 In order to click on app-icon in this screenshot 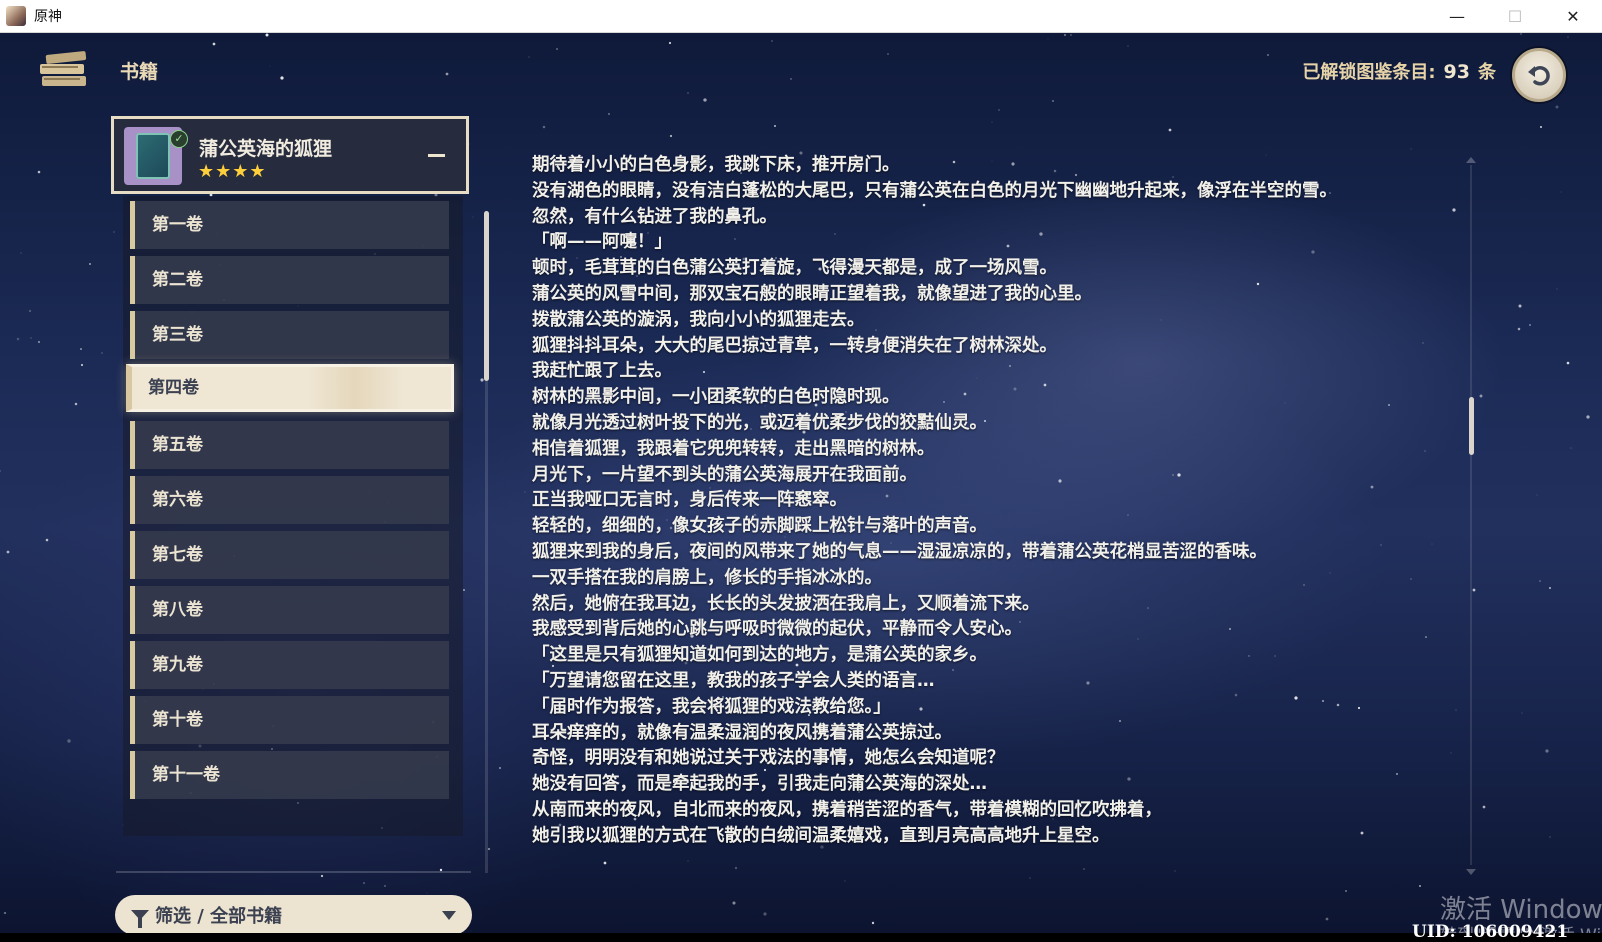, I will do `click(16, 16)`.